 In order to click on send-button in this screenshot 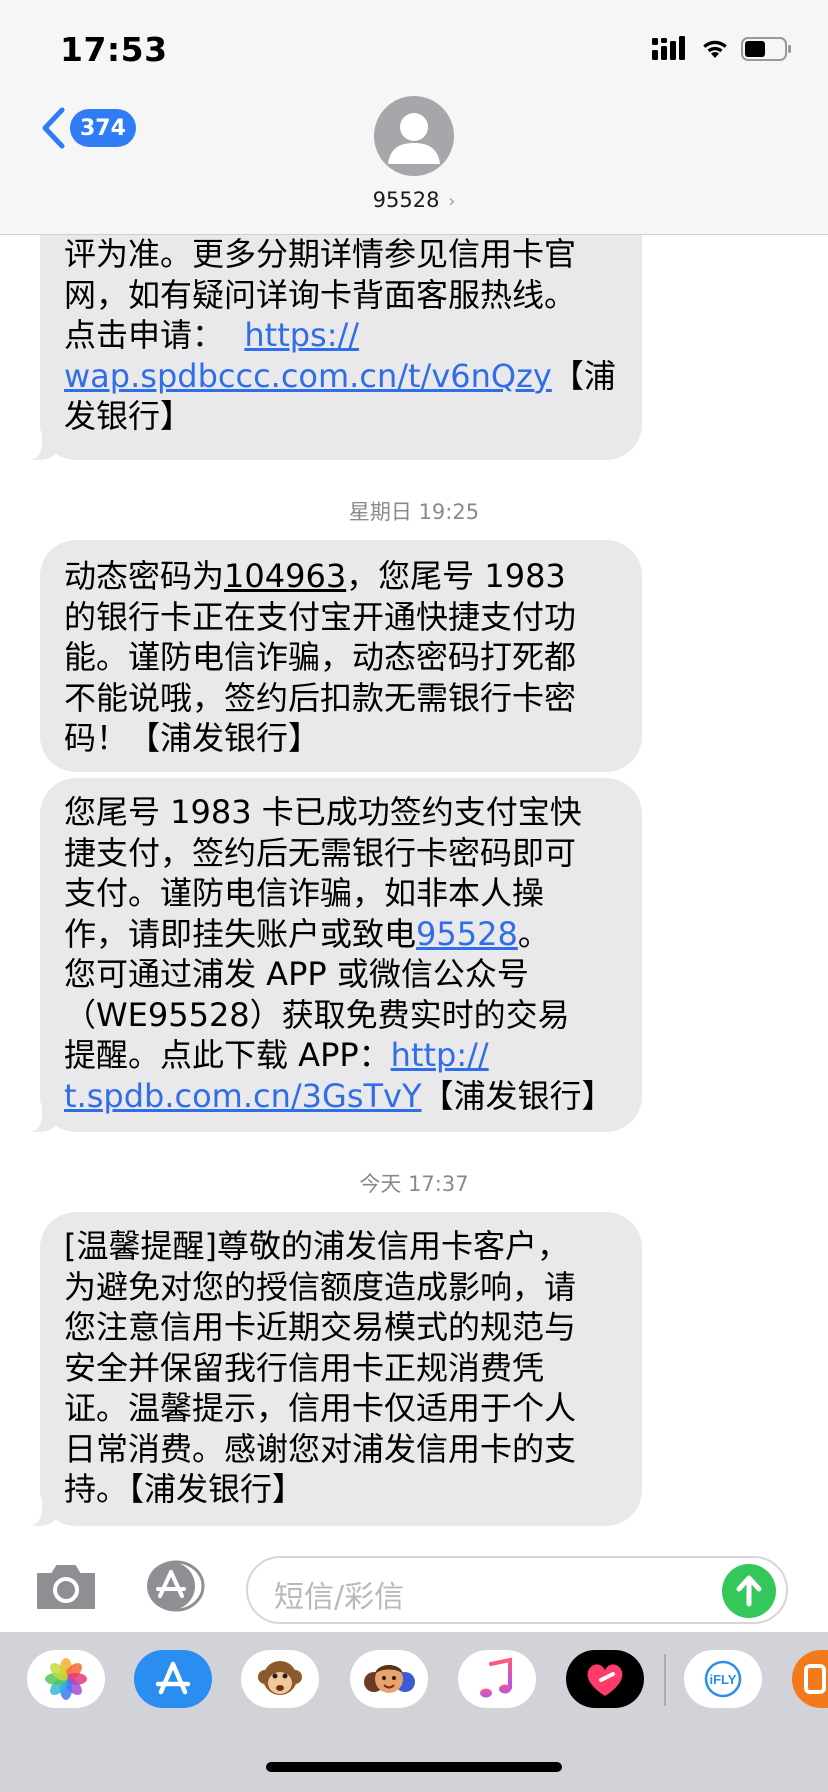, I will do `click(749, 1591)`.